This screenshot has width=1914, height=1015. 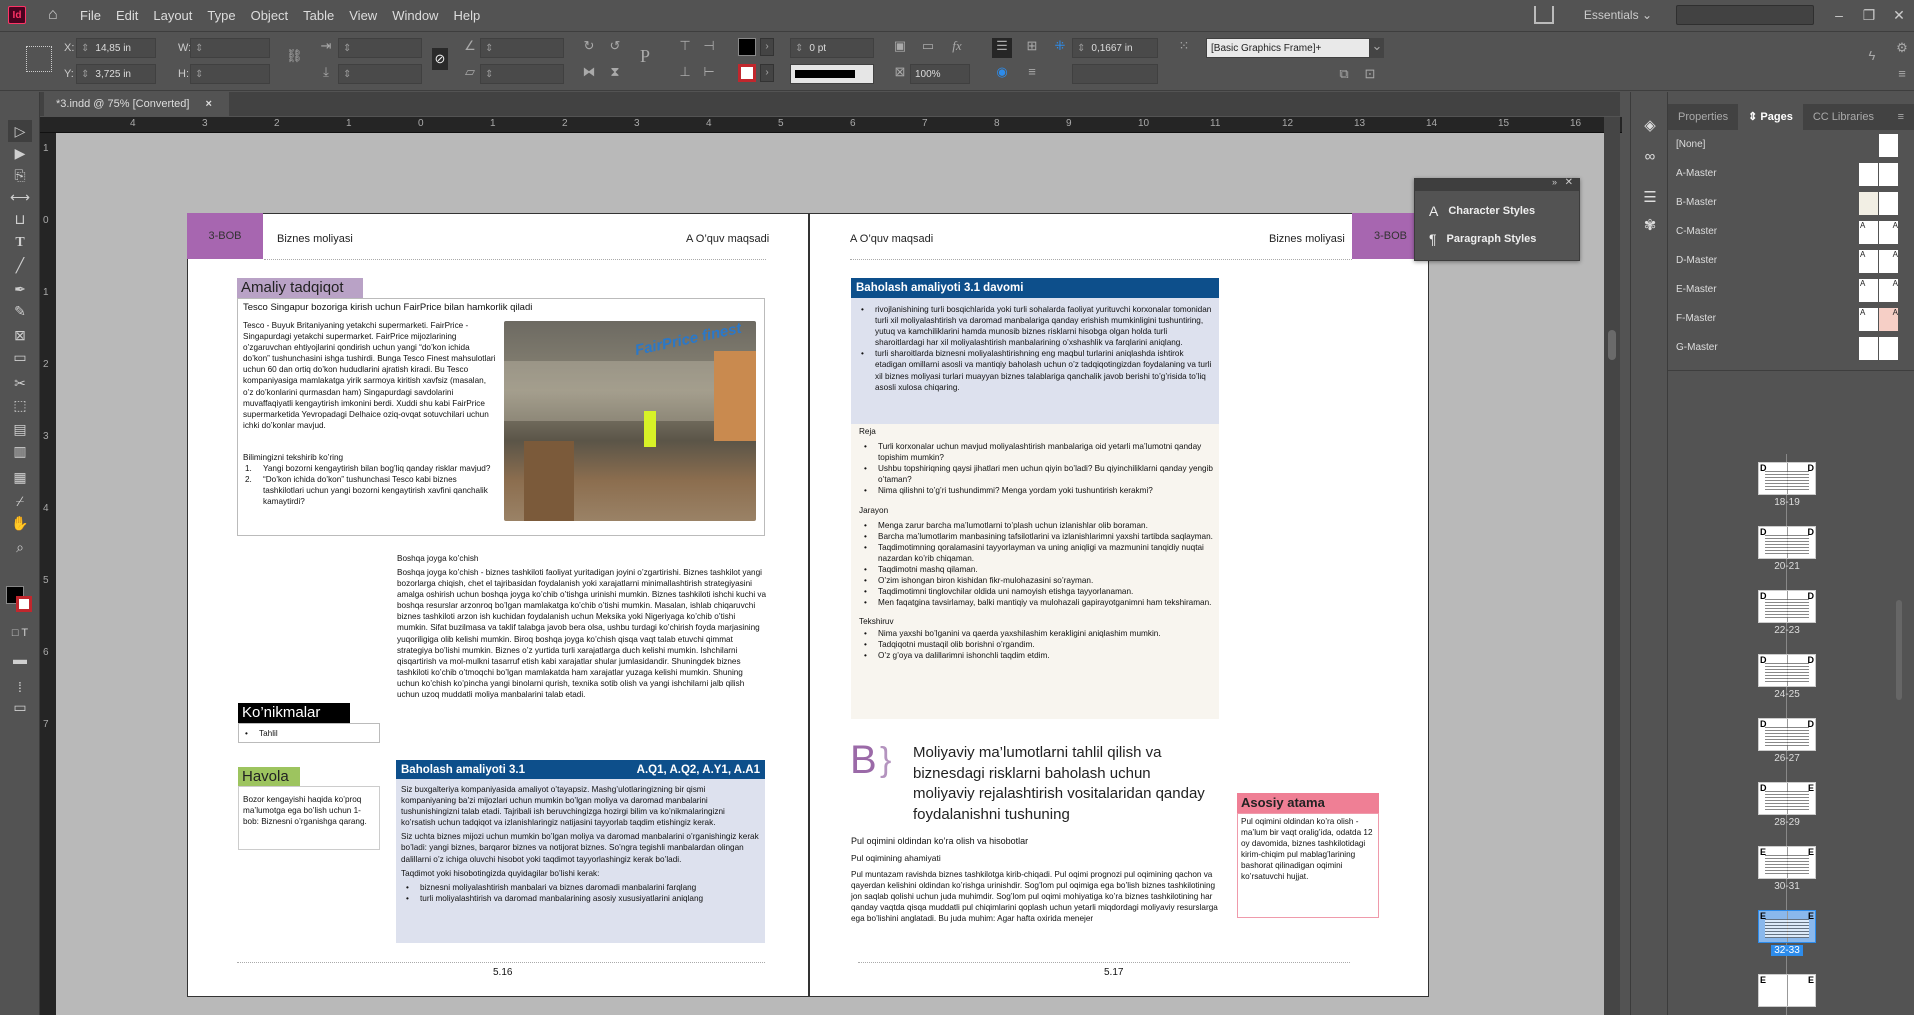 I want to click on drop-shadow-icon: ▣, so click(x=900, y=46).